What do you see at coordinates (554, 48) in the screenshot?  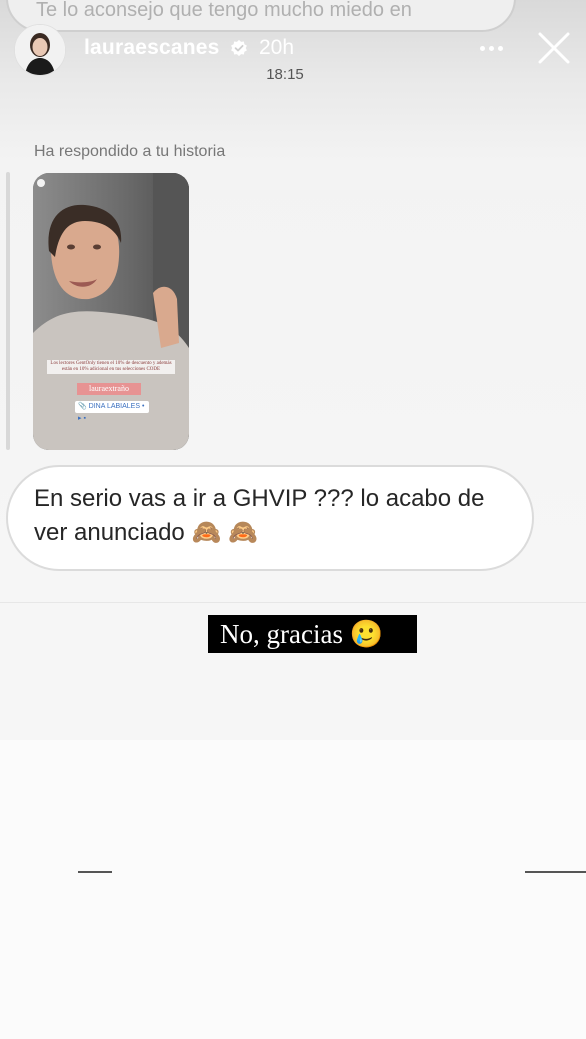 I see `close-icon` at bounding box center [554, 48].